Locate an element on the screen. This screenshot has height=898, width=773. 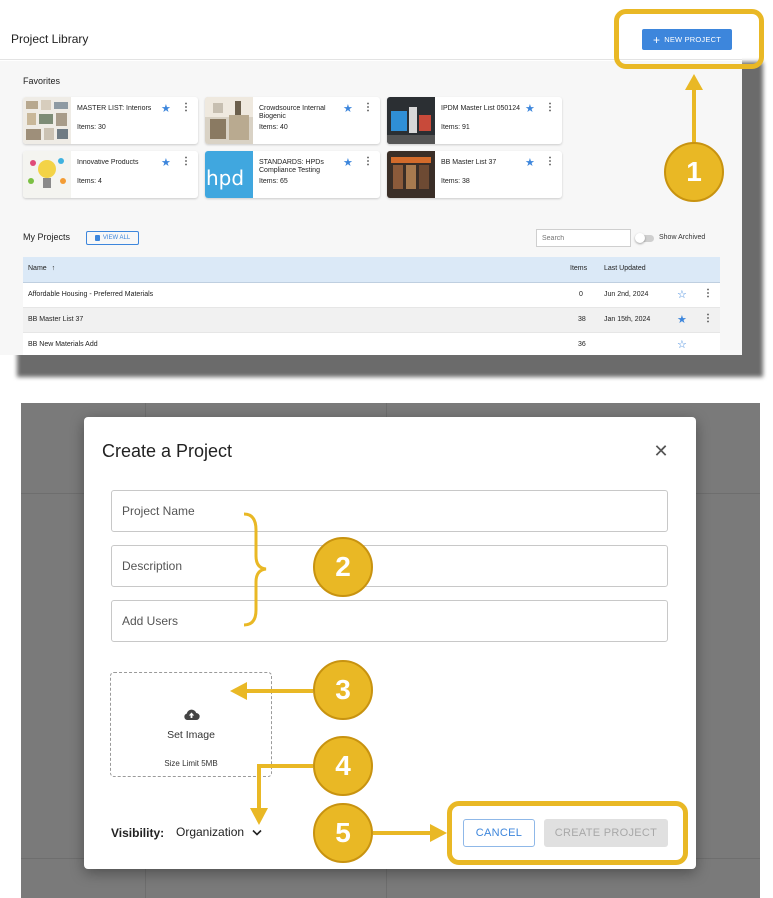
favorite-card: Innovative Products Items: 4 ★ ⋮ is located at coordinates (110, 174).